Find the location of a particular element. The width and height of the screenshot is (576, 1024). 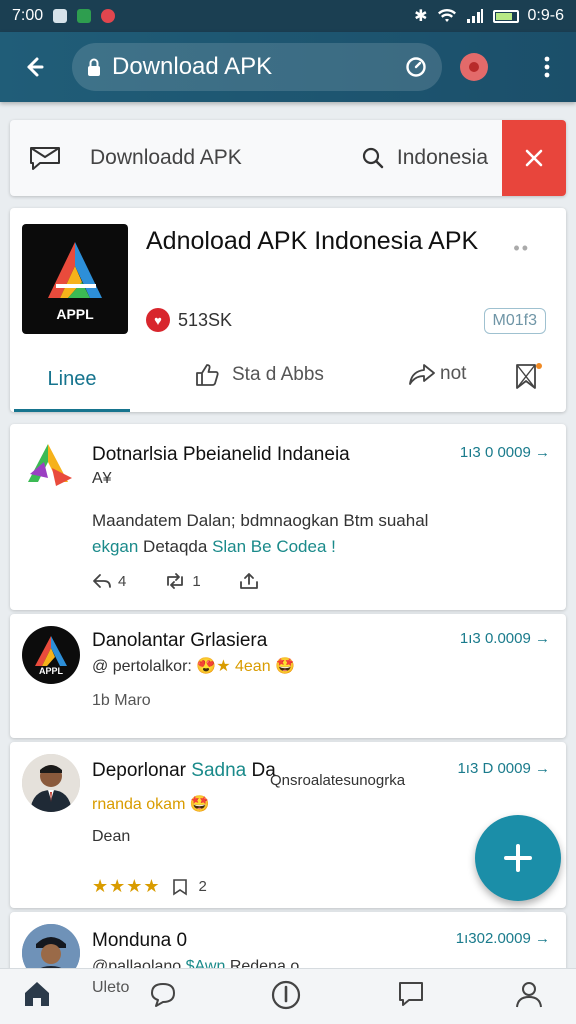

nav-label: Uleto is located at coordinates (111, 987).